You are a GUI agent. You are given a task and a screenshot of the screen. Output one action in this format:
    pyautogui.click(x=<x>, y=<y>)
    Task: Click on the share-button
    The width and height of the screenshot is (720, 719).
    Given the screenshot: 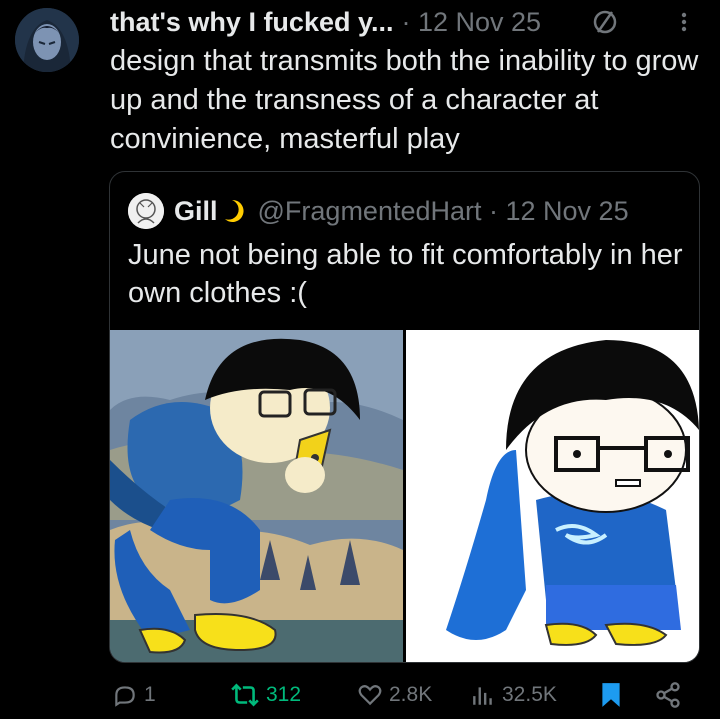 What is the action you would take?
    pyautogui.click(x=671, y=695)
    